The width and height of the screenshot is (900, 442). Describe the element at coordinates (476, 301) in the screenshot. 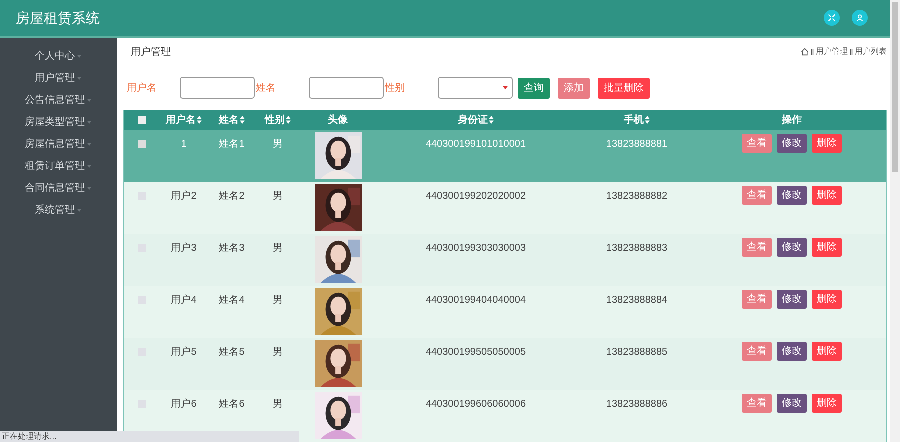

I see `table-cell-text: 440300199404040004` at that location.